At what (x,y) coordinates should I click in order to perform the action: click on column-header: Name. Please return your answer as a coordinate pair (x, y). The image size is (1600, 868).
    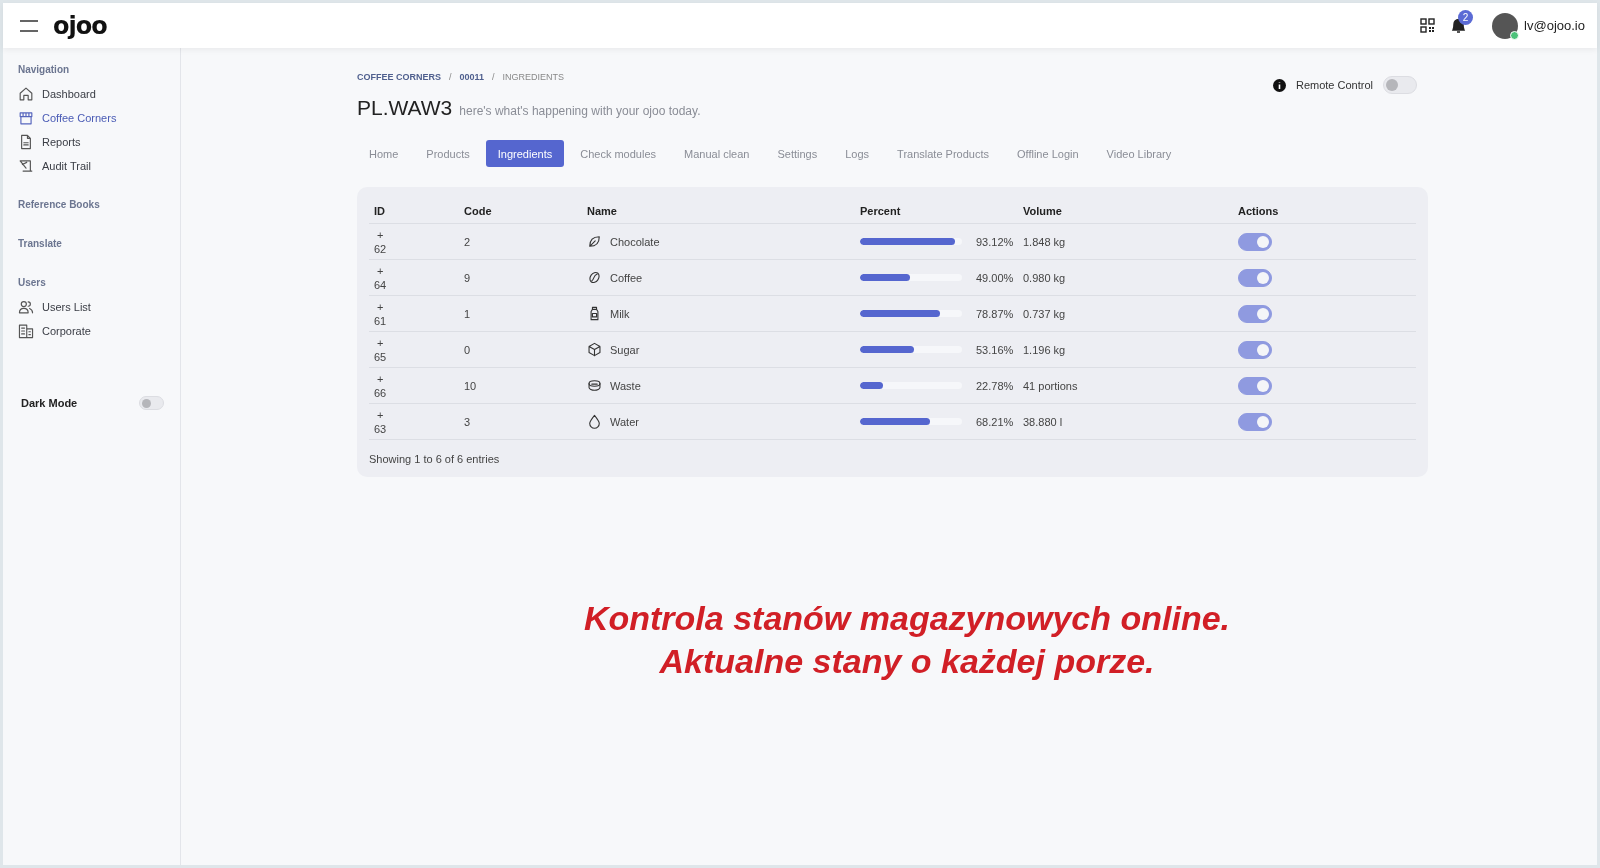
    Looking at the image, I should click on (718, 209).